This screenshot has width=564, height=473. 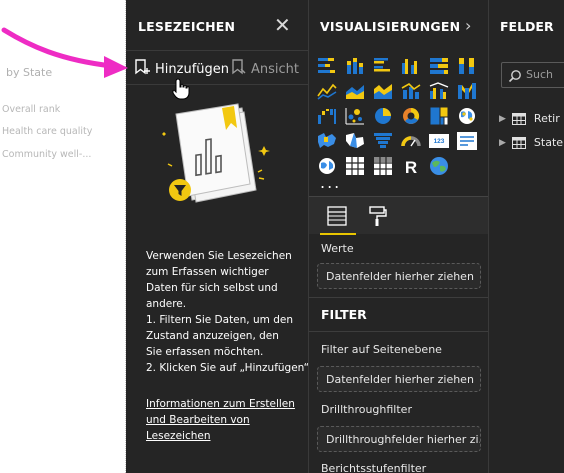 I want to click on values-drop-well: Datenfelder hierher ziehen, so click(x=399, y=276).